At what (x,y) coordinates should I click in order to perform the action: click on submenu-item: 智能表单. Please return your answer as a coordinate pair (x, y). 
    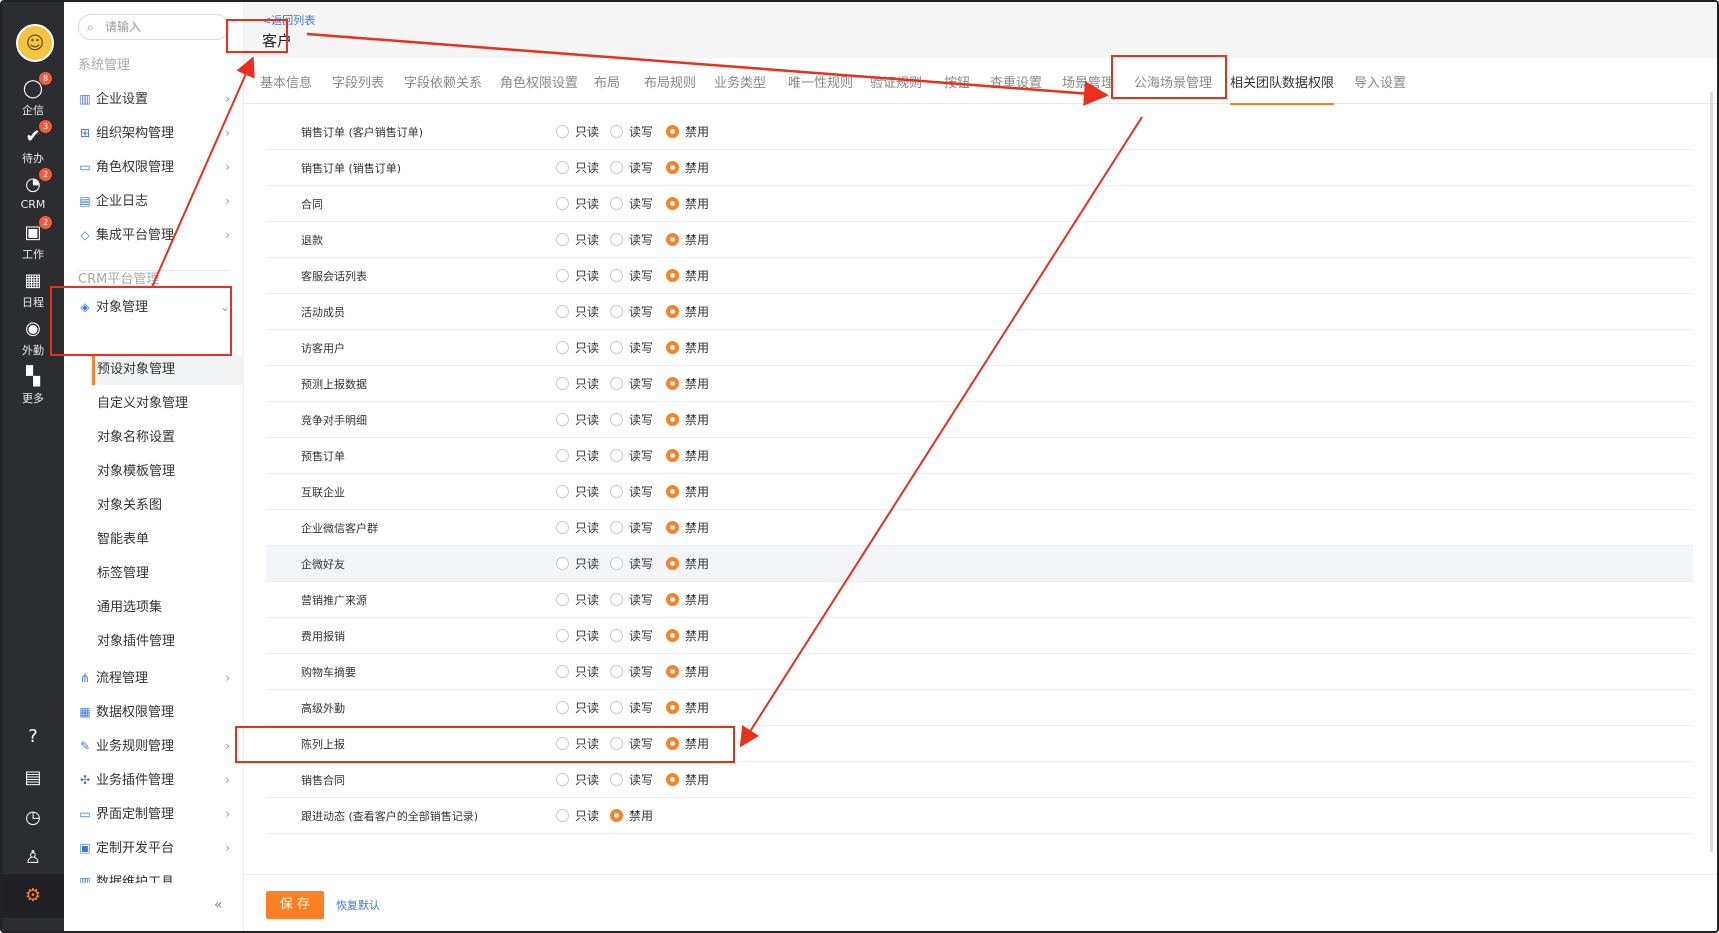
    Looking at the image, I should click on (180, 540).